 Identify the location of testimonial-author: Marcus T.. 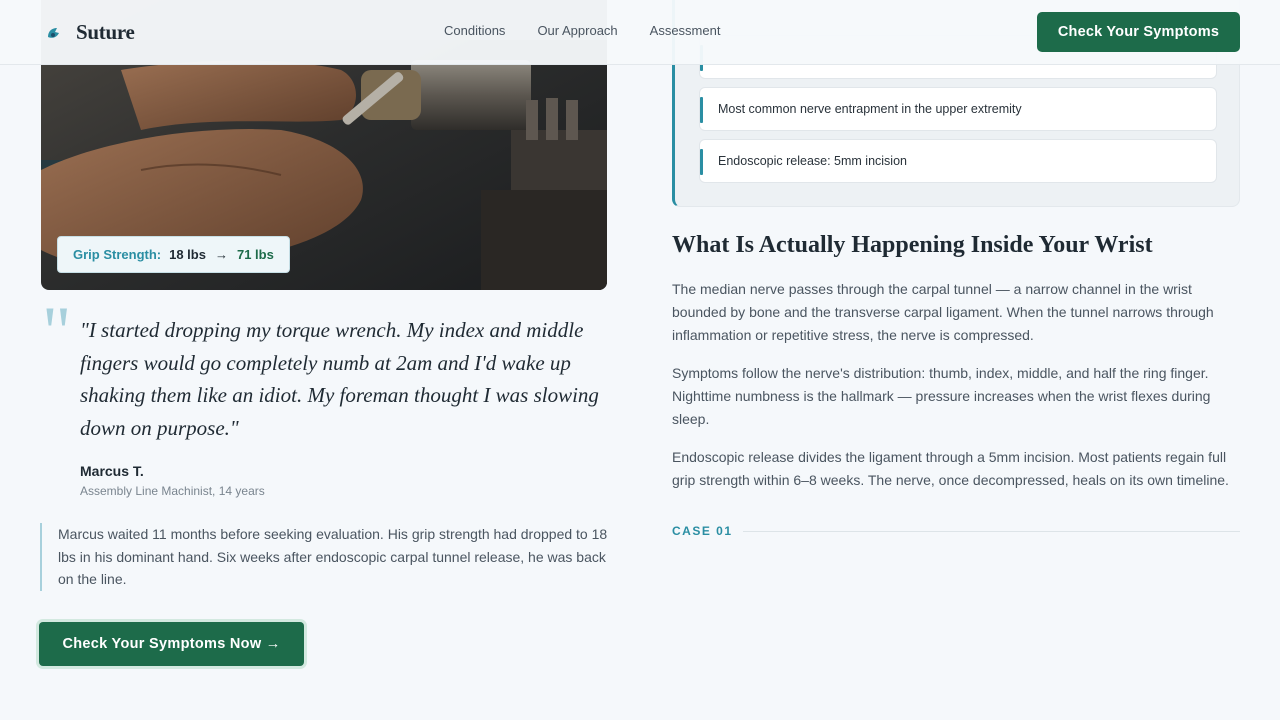
(112, 471).